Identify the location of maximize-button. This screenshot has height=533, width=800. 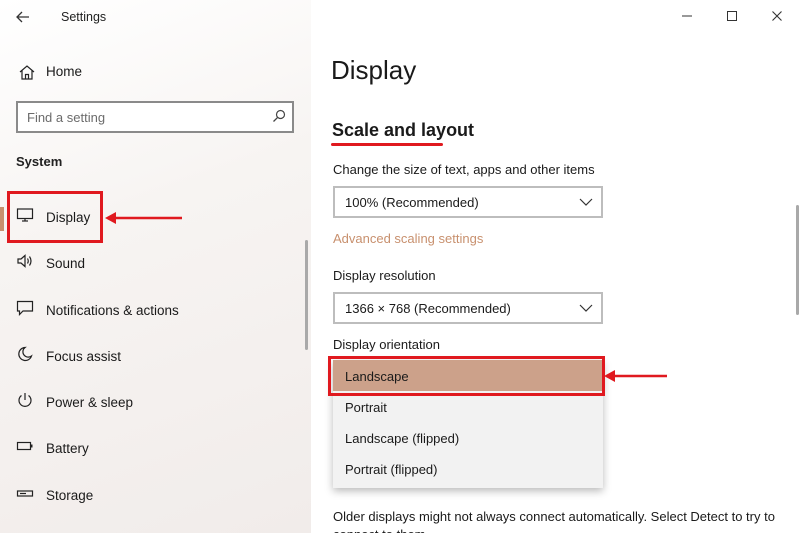
(732, 16).